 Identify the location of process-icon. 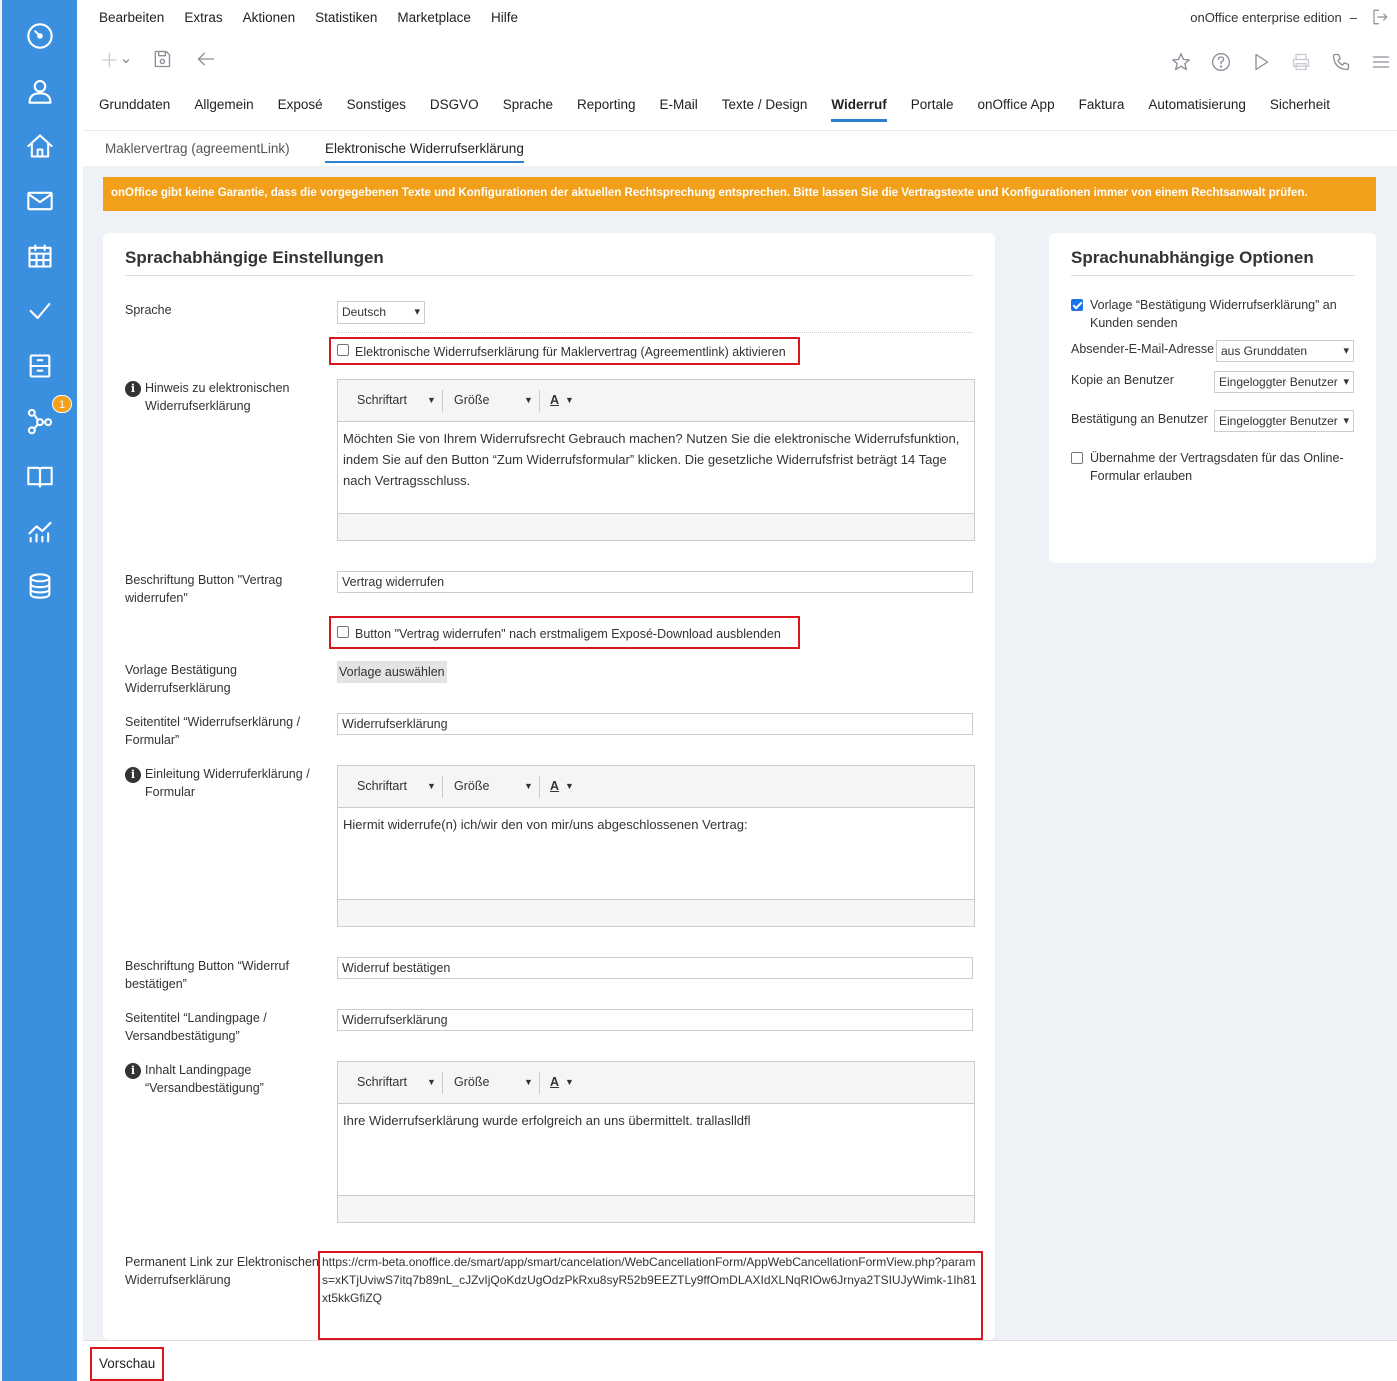
(40, 421).